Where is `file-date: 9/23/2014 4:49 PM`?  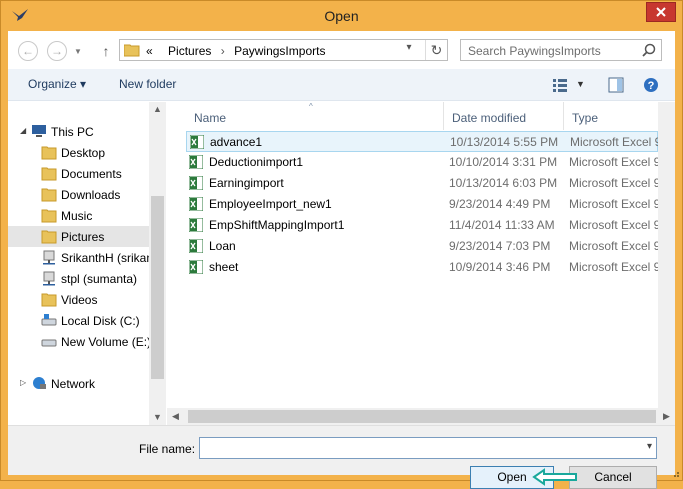 file-date: 9/23/2014 4:49 PM is located at coordinates (500, 204).